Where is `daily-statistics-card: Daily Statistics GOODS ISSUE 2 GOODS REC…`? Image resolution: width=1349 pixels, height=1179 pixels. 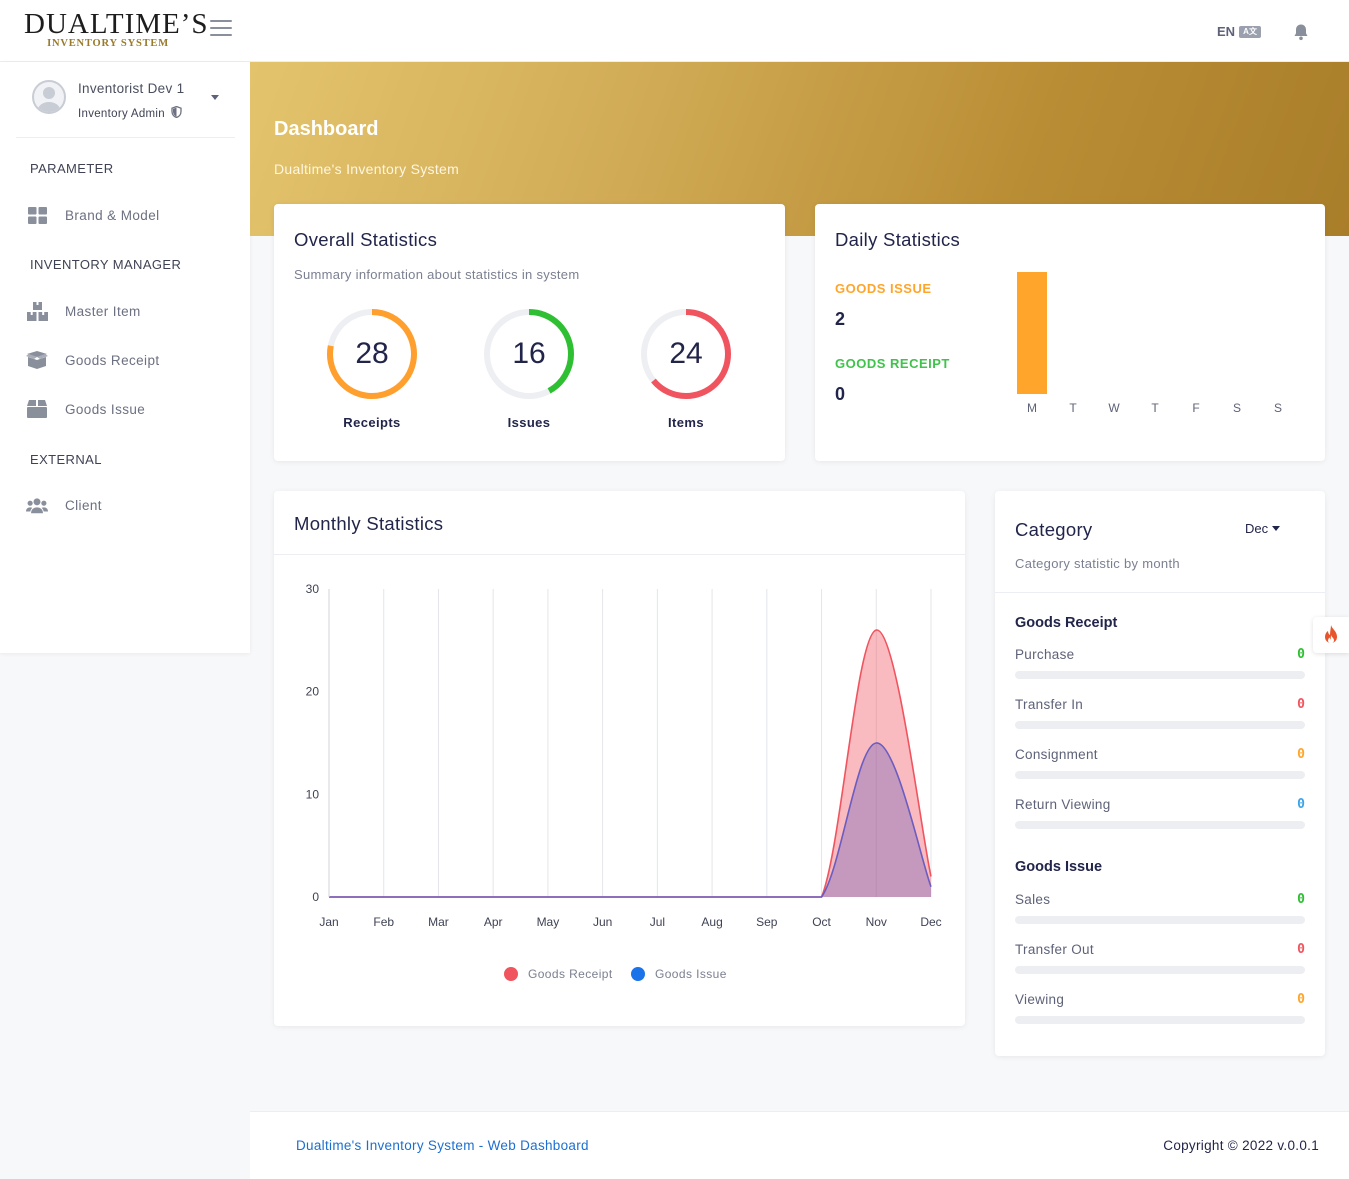 daily-statistics-card: Daily Statistics GOODS ISSUE 2 GOODS REC… is located at coordinates (1070, 332).